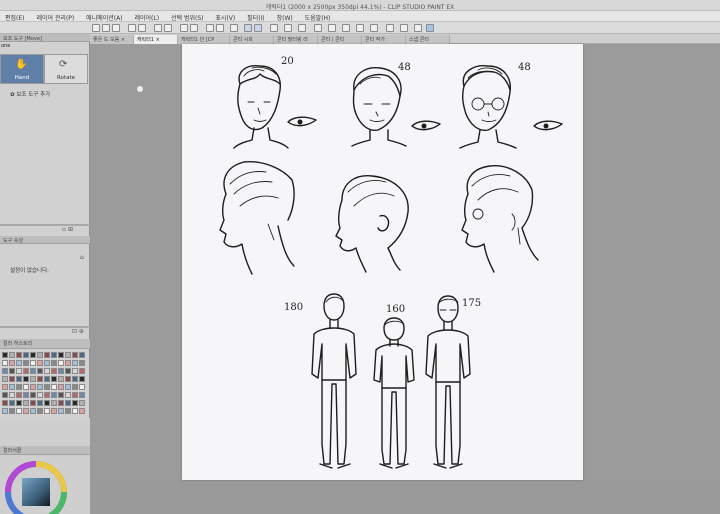 The width and height of the screenshot is (720, 514). I want to click on zoom-icon: ⊡ ⊕, so click(78, 331).